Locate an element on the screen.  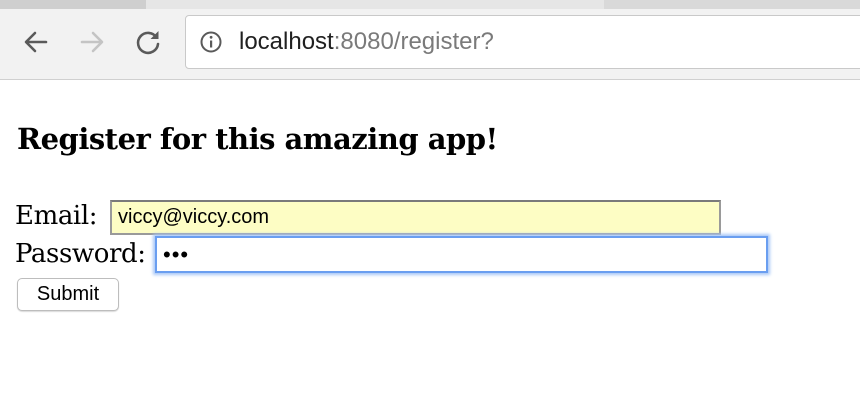
email-label: Email: is located at coordinates (56, 216).